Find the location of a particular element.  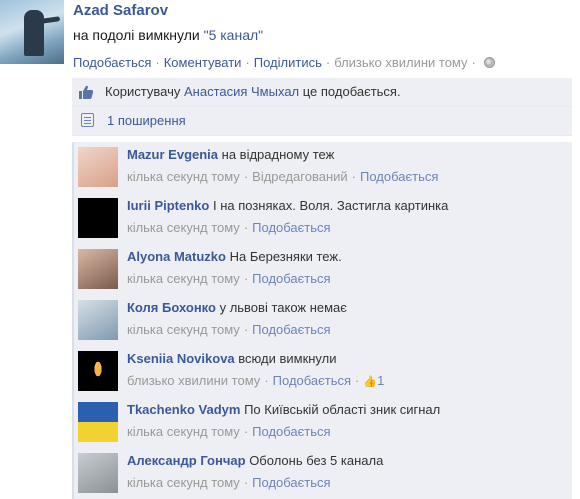

post-message: на подолі вимкнули "5 канал" is located at coordinates (168, 35).